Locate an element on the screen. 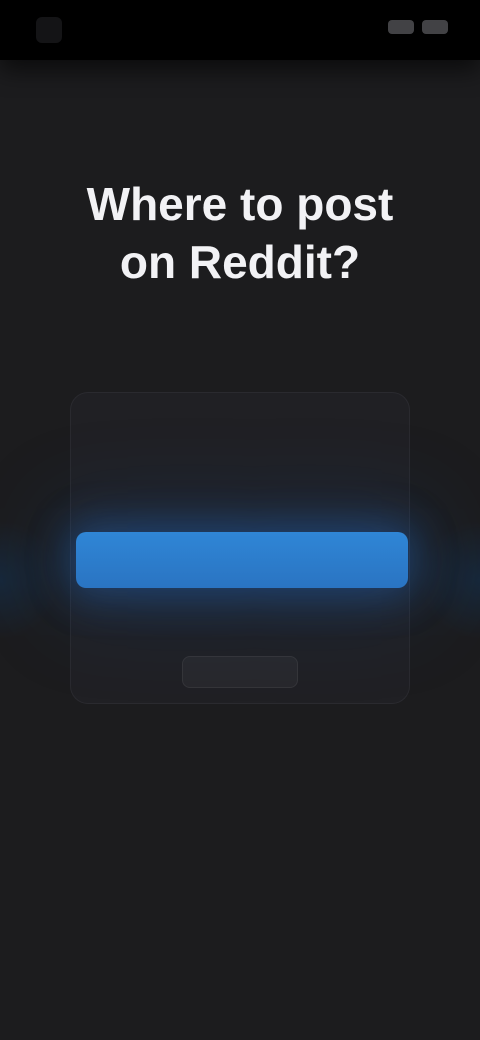 The height and width of the screenshot is (1040, 480). battery-icon is located at coordinates (435, 27).